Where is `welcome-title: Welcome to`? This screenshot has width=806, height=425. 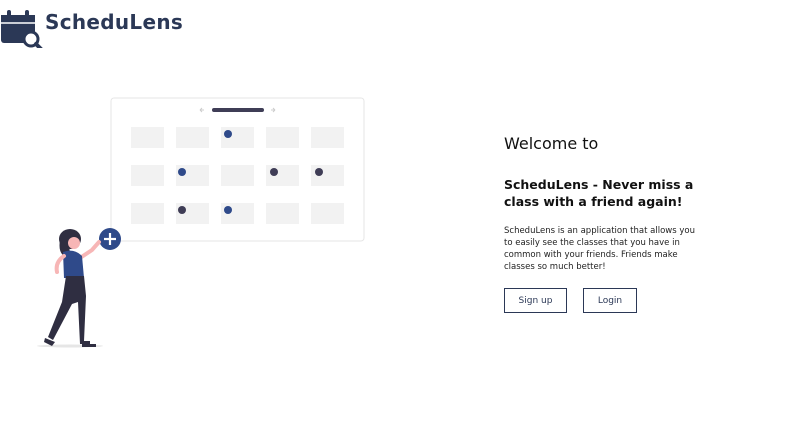 welcome-title: Welcome to is located at coordinates (551, 143).